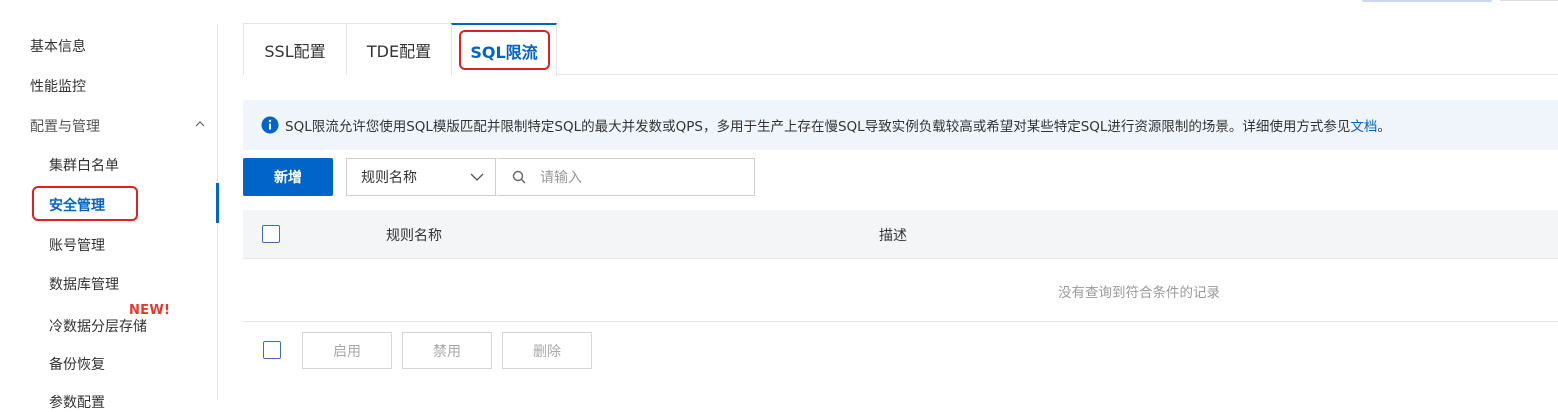  What do you see at coordinates (626, 177) in the screenshot?
I see `search-input: 请输入` at bounding box center [626, 177].